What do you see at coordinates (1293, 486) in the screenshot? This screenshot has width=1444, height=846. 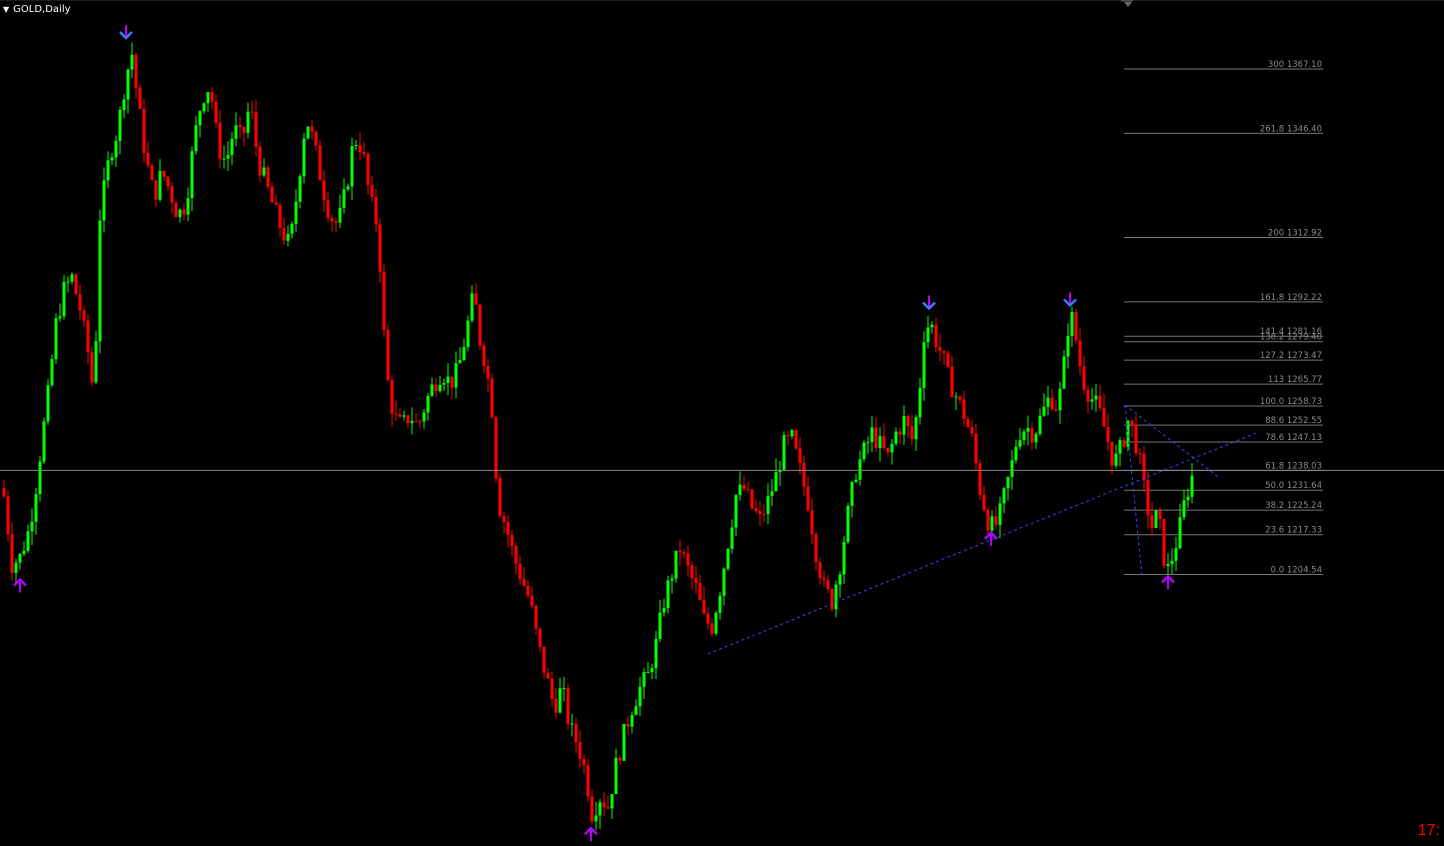 I see `fib-level-label: 50.0 1231.64` at bounding box center [1293, 486].